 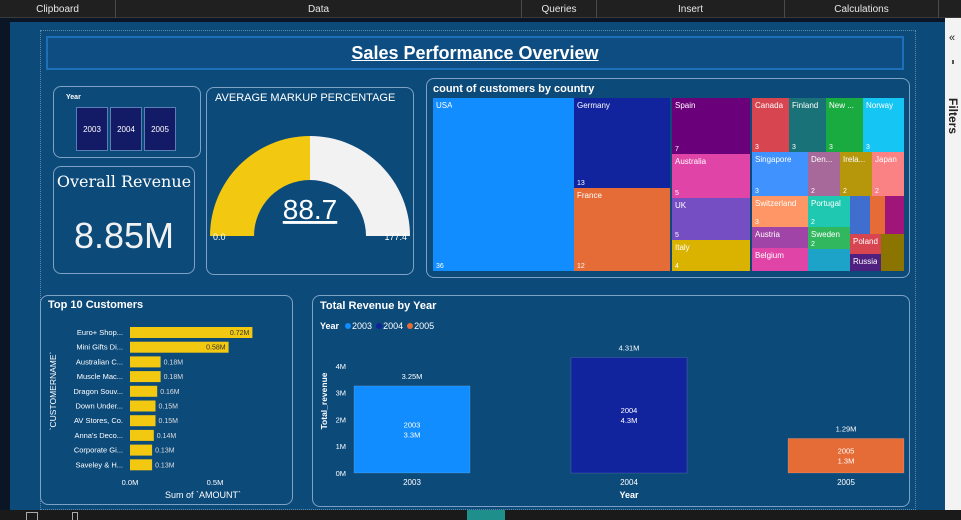 What do you see at coordinates (622, 143) in the screenshot?
I see `treemap-tile-germany: Germany 13` at bounding box center [622, 143].